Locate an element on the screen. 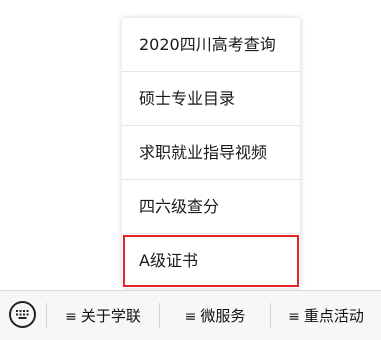 Image resolution: width=381 pixels, height=340 pixels. bar-item-micro-service: ≡ 微服务 is located at coordinates (215, 315).